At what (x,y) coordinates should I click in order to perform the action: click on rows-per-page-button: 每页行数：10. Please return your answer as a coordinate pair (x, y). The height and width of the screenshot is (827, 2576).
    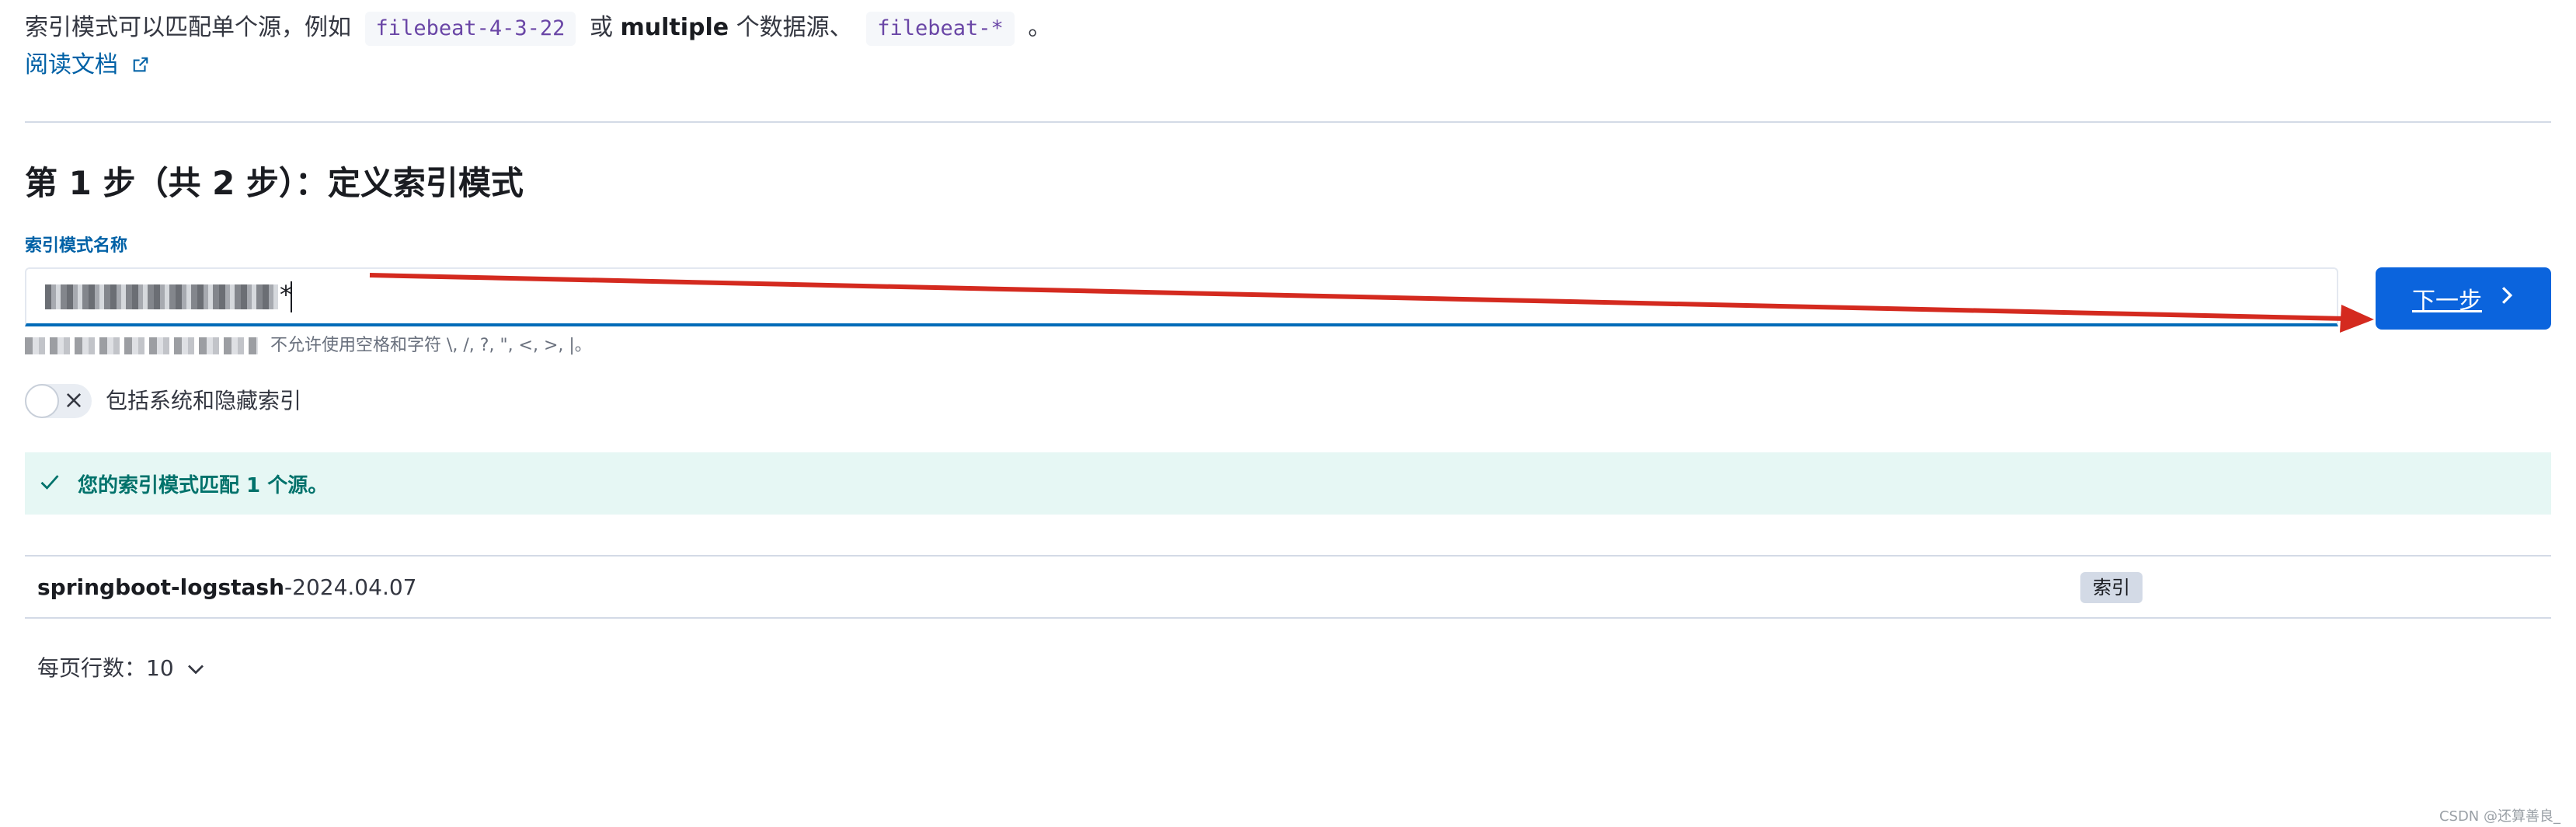
    Looking at the image, I should click on (121, 668).